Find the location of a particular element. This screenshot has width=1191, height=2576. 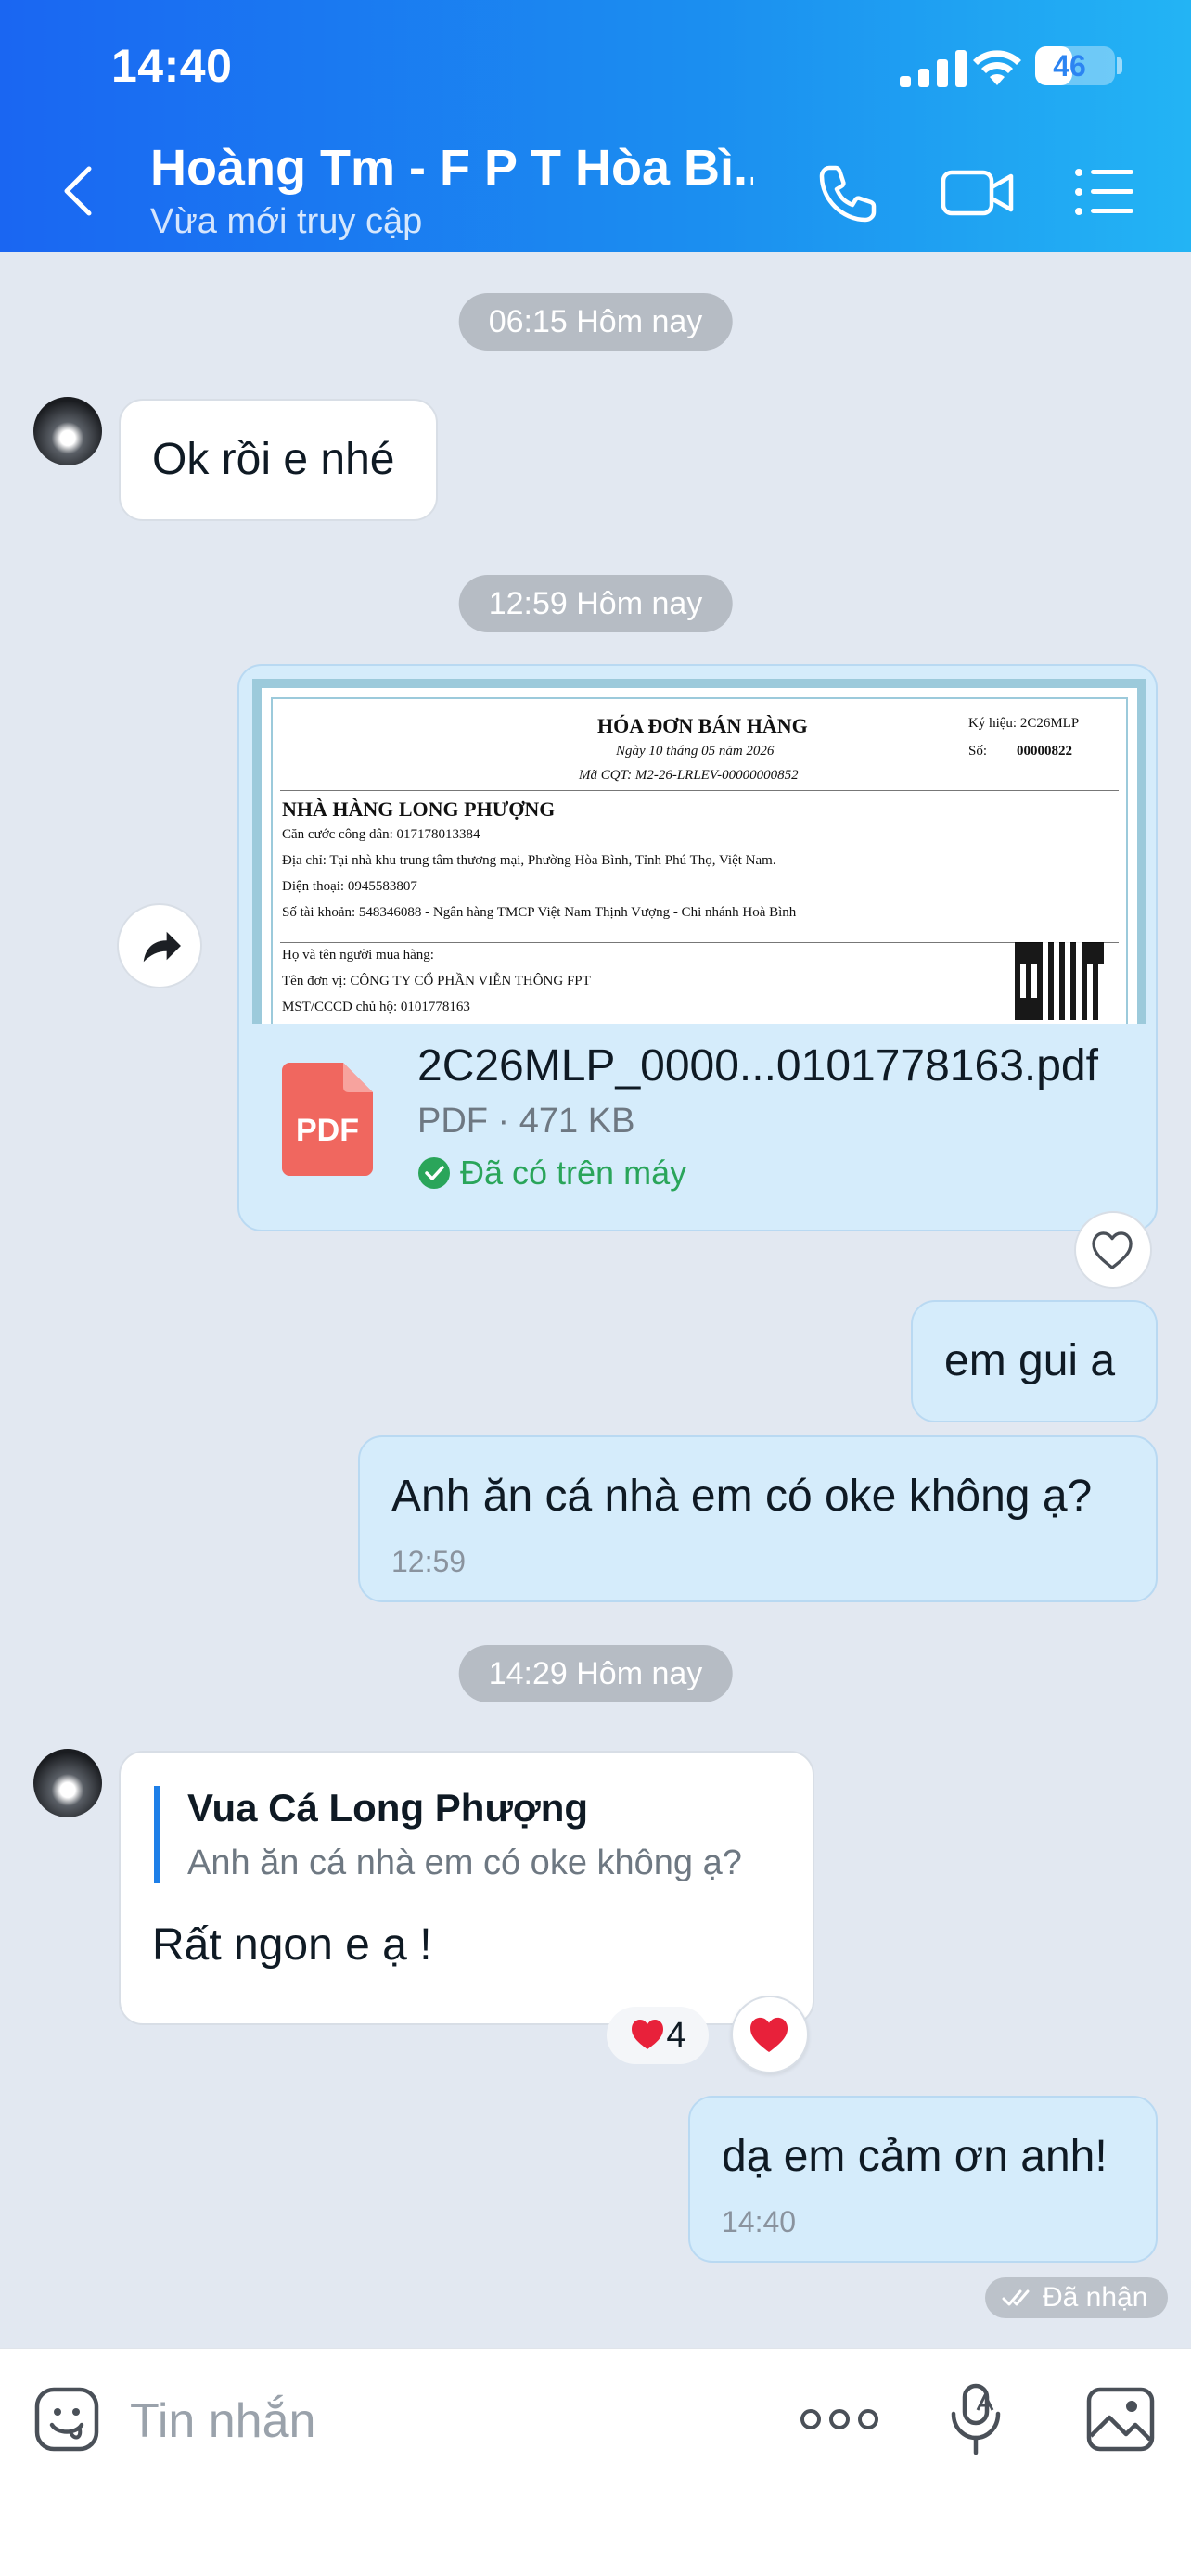

pdf-file-icon: PDF is located at coordinates (327, 1119).